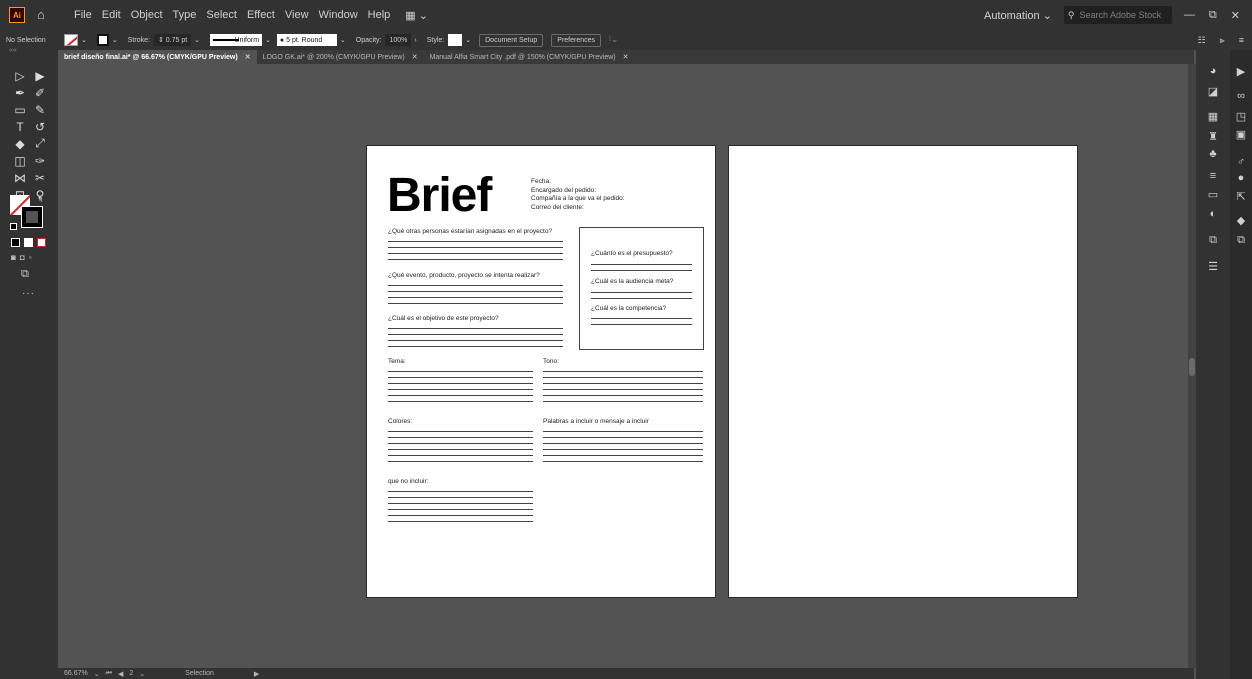  Describe the element at coordinates (40, 199) in the screenshot. I see `swap-icon: ↰` at that location.